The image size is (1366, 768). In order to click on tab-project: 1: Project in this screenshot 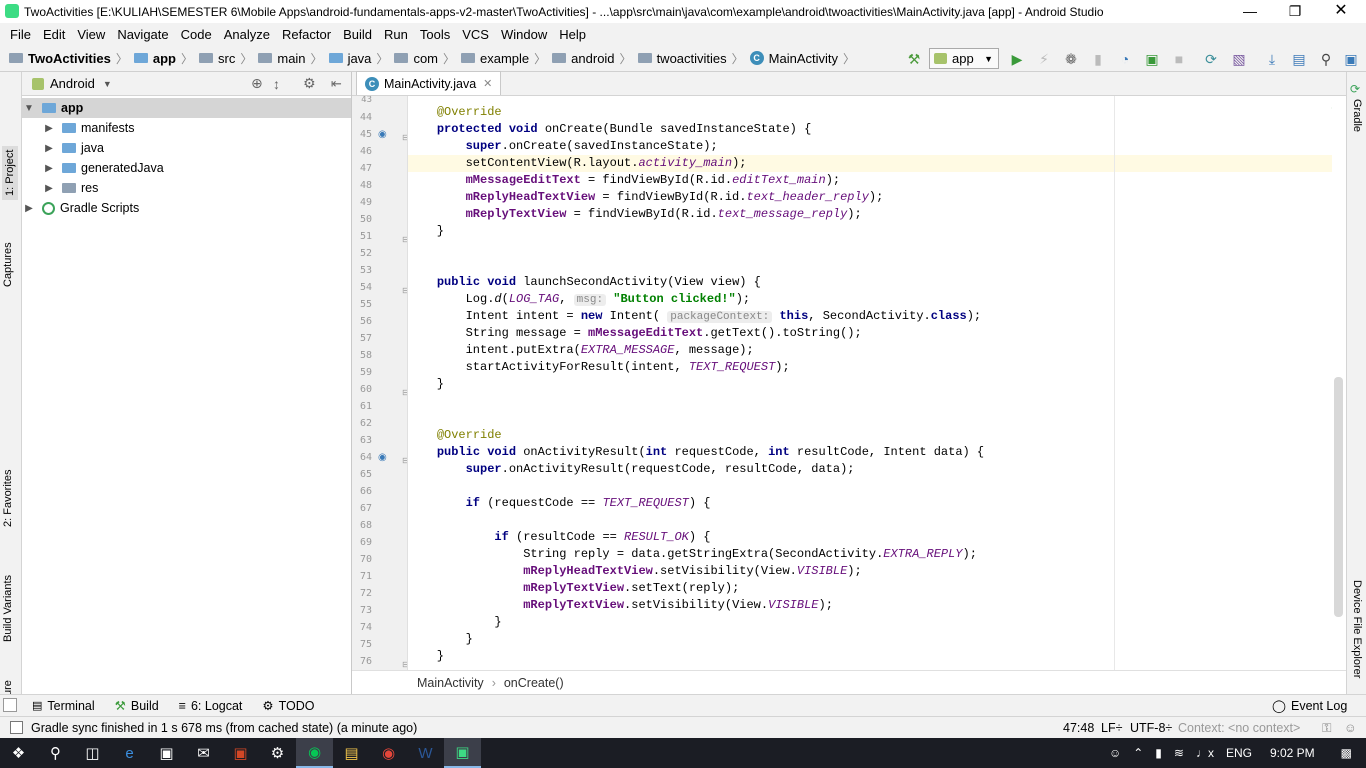, I will do `click(10, 172)`.